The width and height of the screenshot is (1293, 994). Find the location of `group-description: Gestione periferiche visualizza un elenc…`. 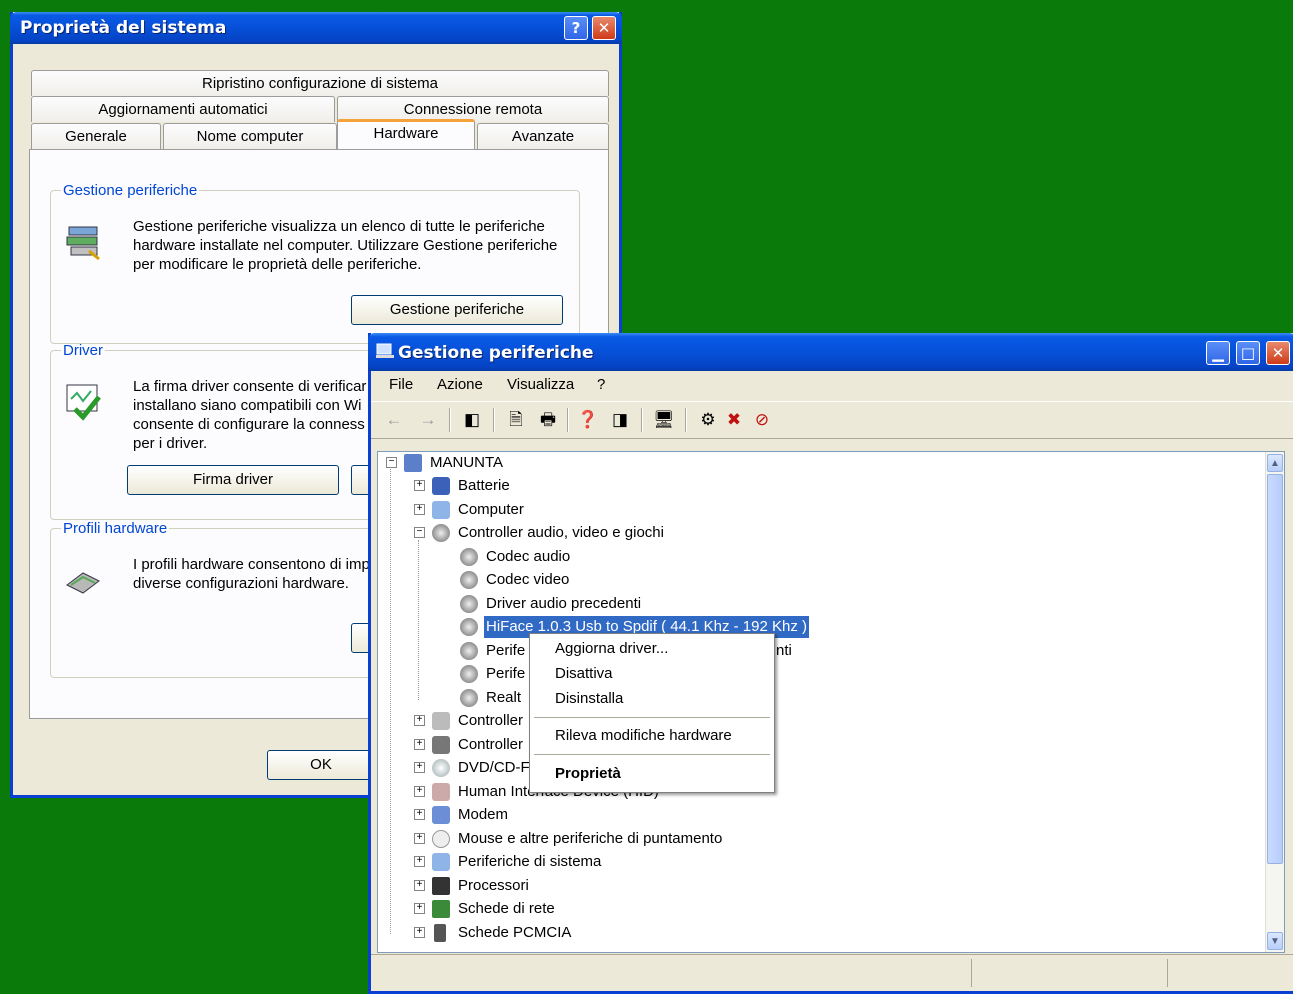

group-description: Gestione periferiche visualizza un elenc… is located at coordinates (345, 245).